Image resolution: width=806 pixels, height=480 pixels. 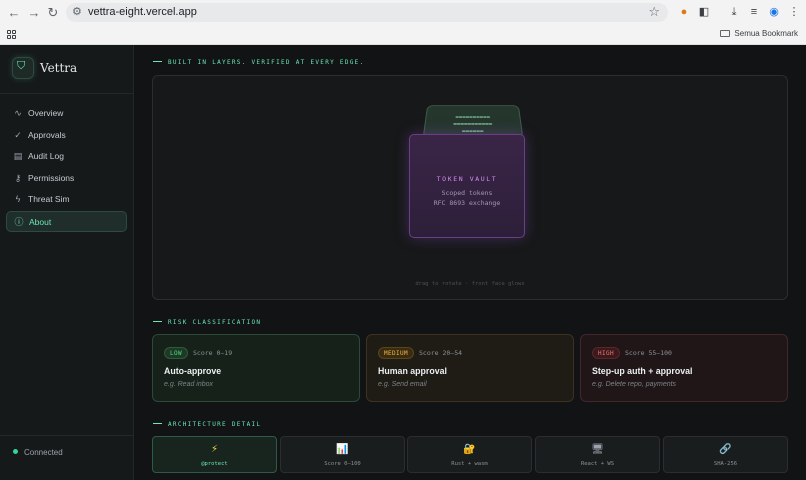 What do you see at coordinates (342, 449) in the screenshot?
I see `bar-chart-icon: 📊` at bounding box center [342, 449].